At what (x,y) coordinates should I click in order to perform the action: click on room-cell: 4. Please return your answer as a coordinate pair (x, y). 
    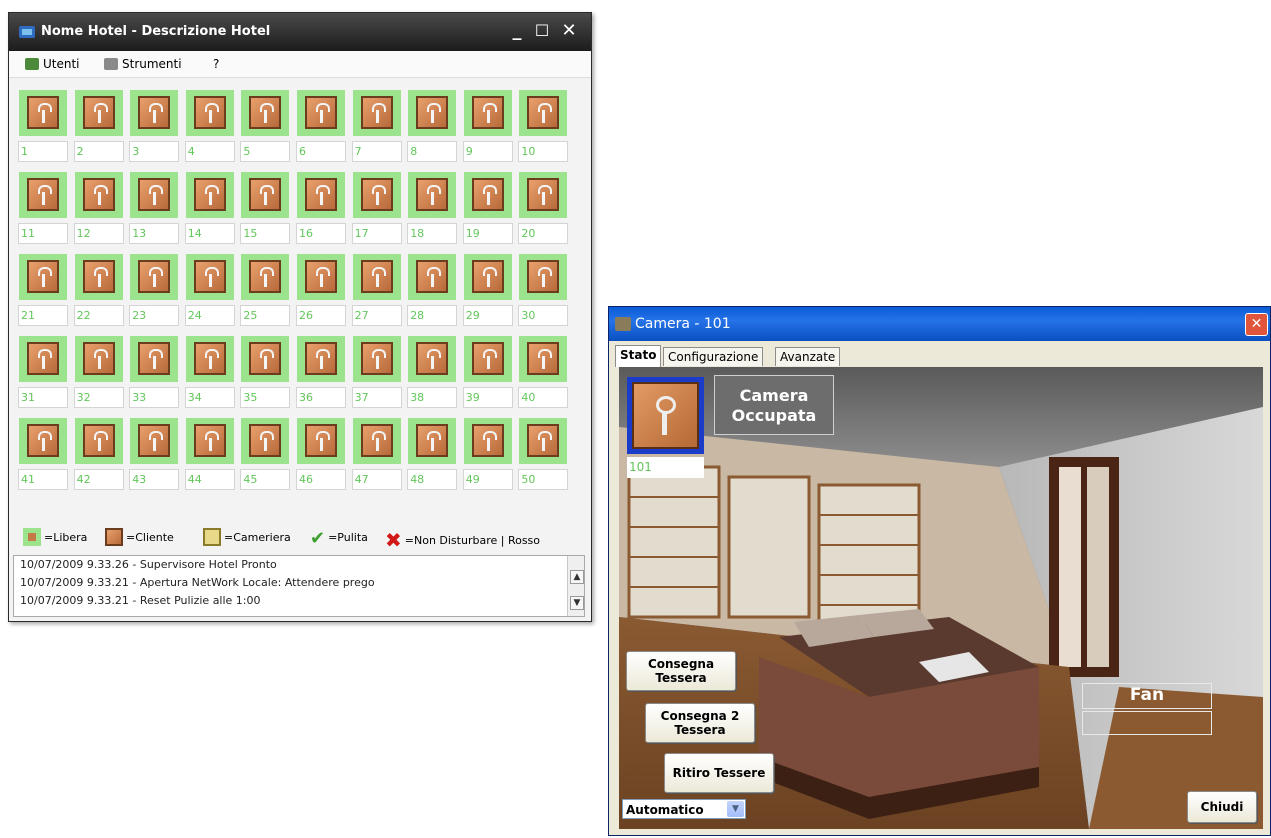
    Looking at the image, I should click on (210, 130).